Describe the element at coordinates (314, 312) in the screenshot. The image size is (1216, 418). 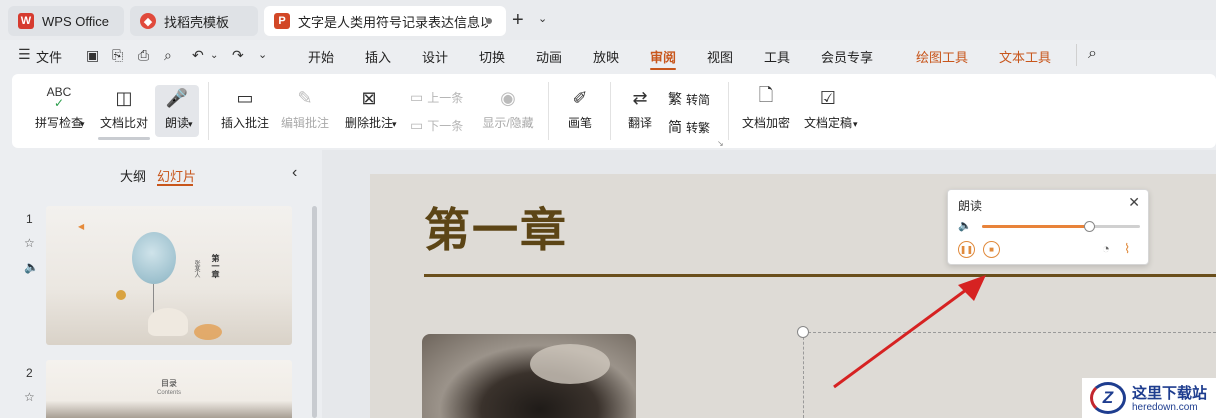
I see `slides-scrollbar` at that location.